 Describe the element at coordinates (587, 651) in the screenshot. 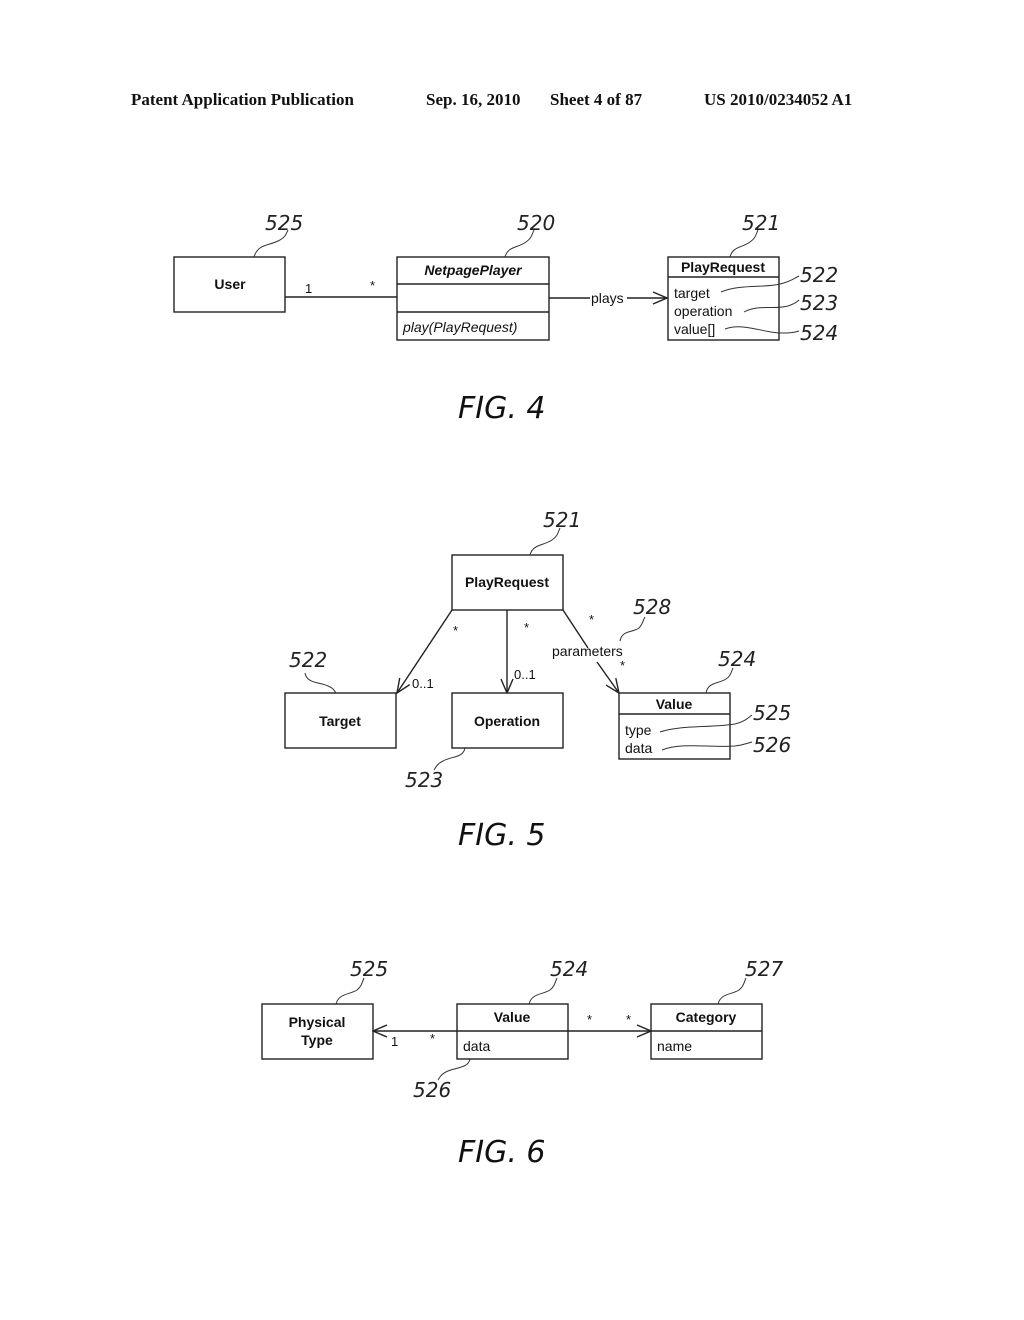

I see `association-role-label: parameters` at that location.